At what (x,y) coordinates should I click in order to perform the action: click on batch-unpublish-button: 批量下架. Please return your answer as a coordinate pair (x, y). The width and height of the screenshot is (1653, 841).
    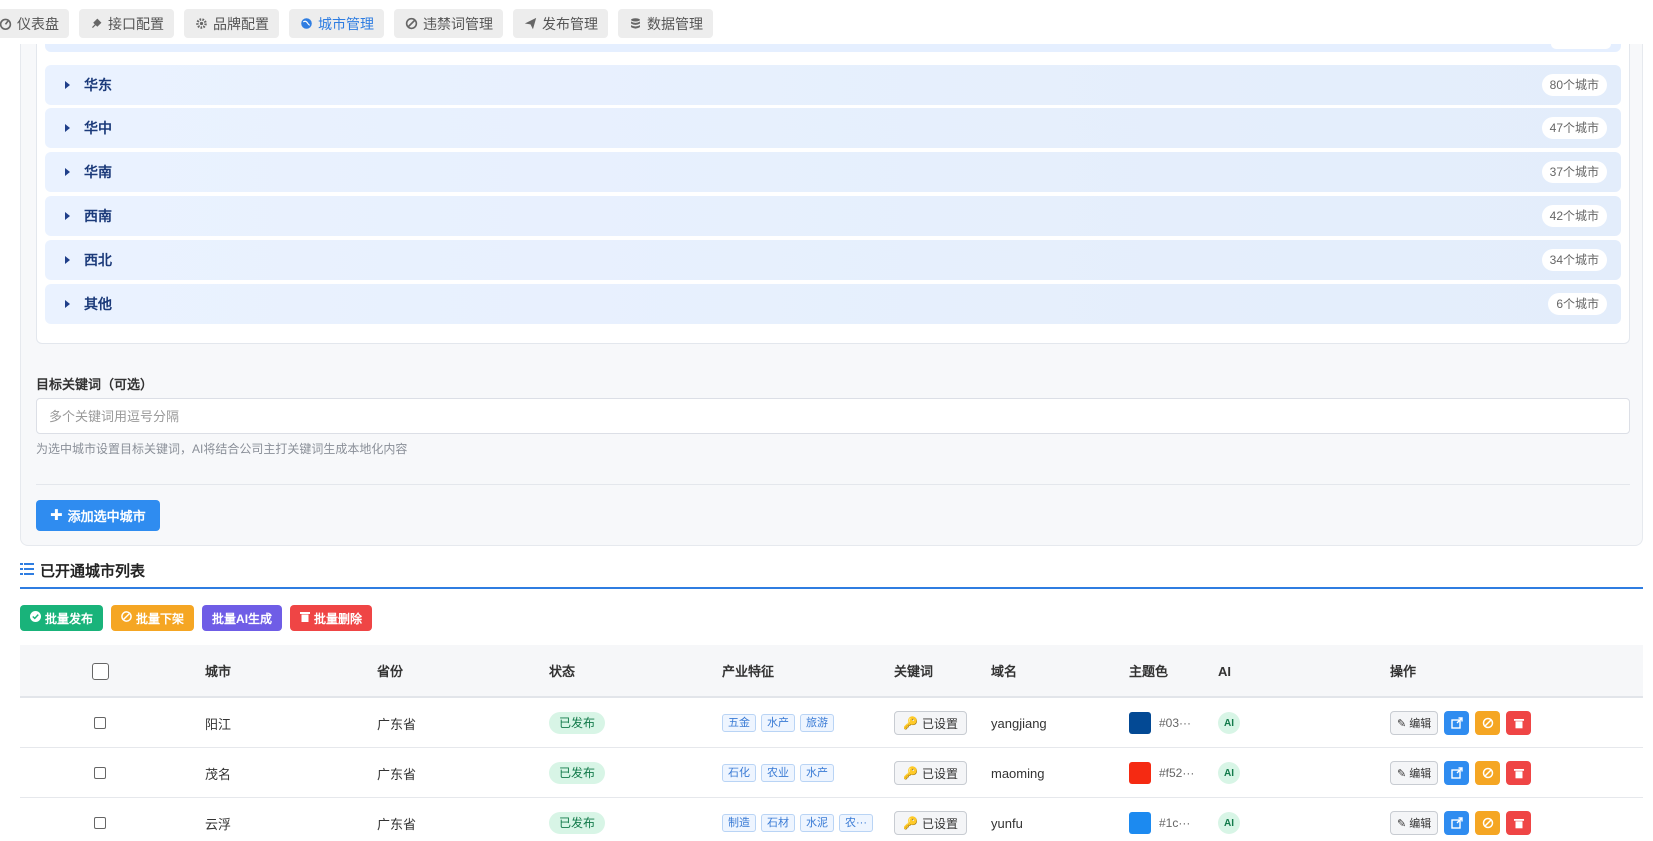
    Looking at the image, I should click on (153, 618).